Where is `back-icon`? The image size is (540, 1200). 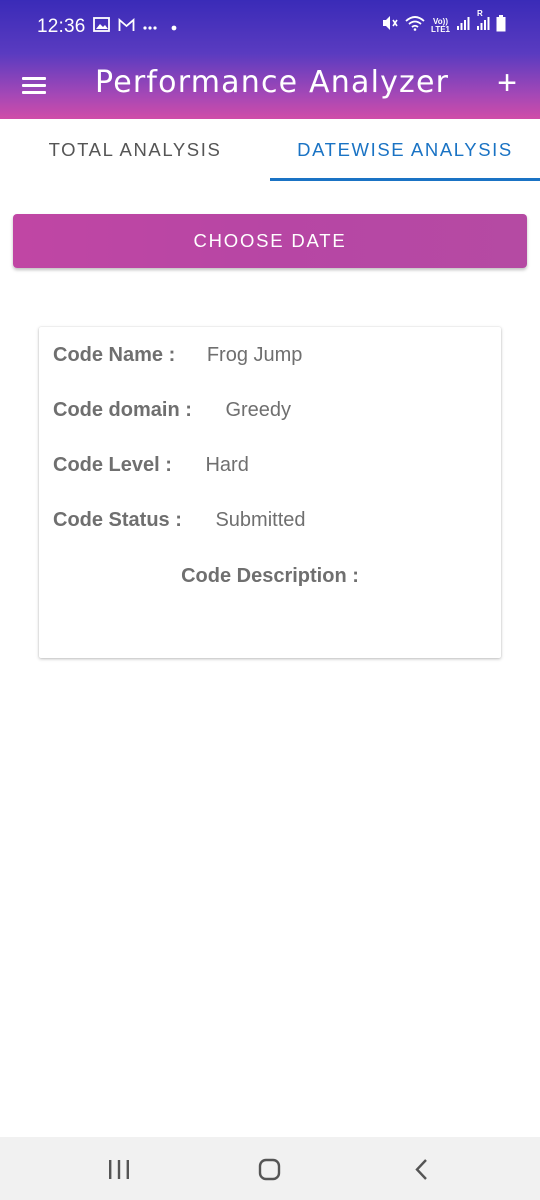 back-icon is located at coordinates (421, 1168).